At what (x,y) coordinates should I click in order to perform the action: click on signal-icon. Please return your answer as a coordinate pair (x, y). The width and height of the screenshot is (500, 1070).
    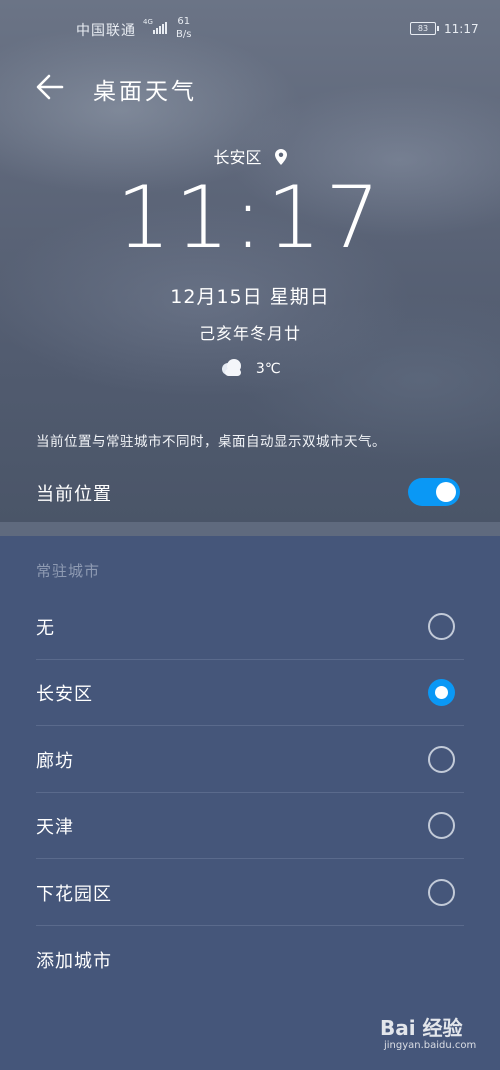
    Looking at the image, I should click on (161, 27).